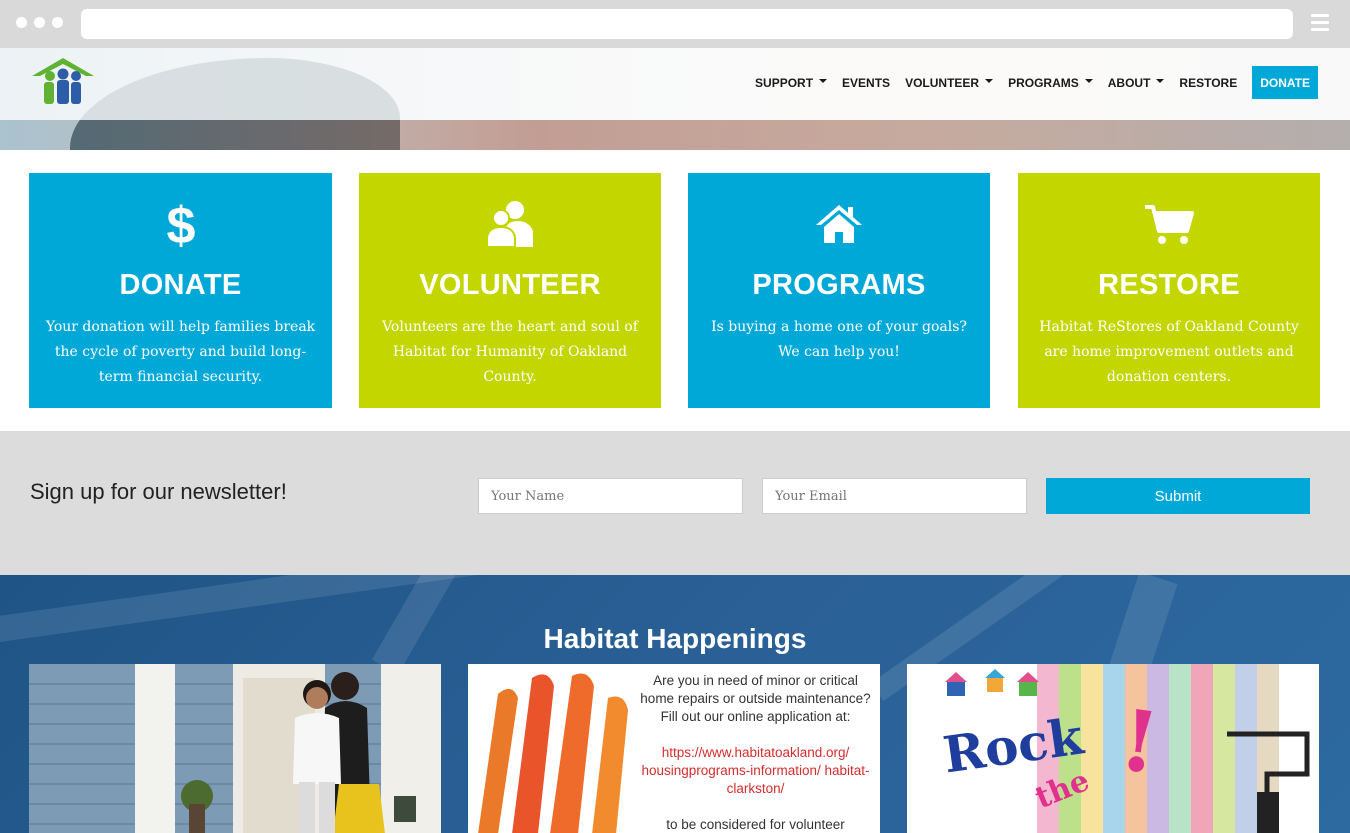  I want to click on nav-programs-label: PROGRAMS, so click(1043, 82).